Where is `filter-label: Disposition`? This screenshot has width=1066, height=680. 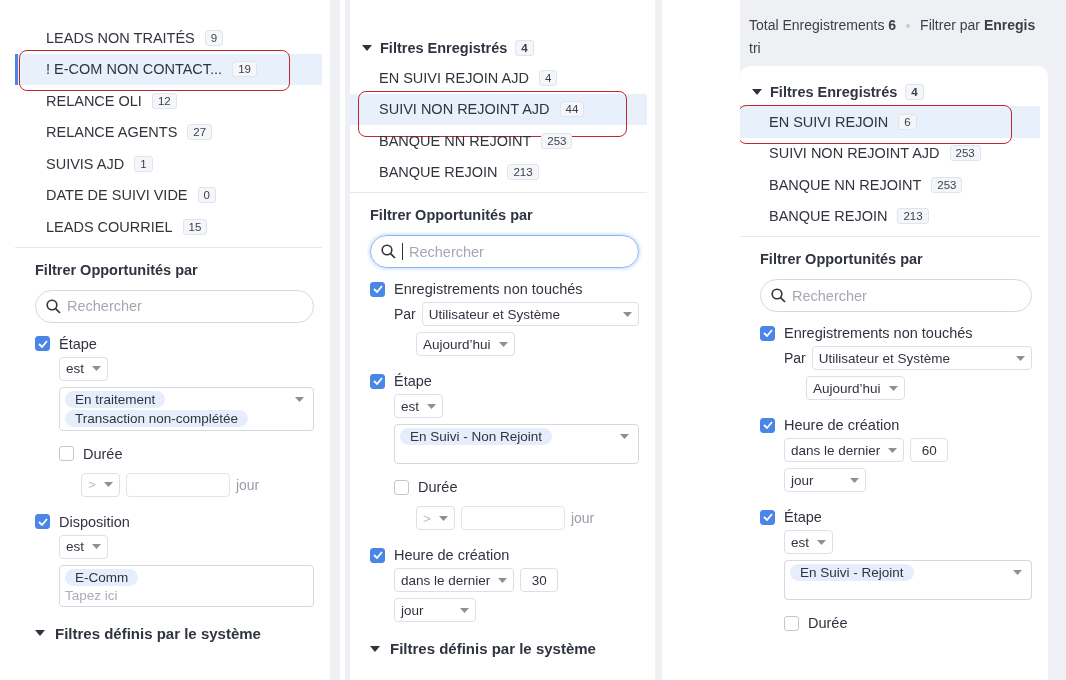 filter-label: Disposition is located at coordinates (94, 521).